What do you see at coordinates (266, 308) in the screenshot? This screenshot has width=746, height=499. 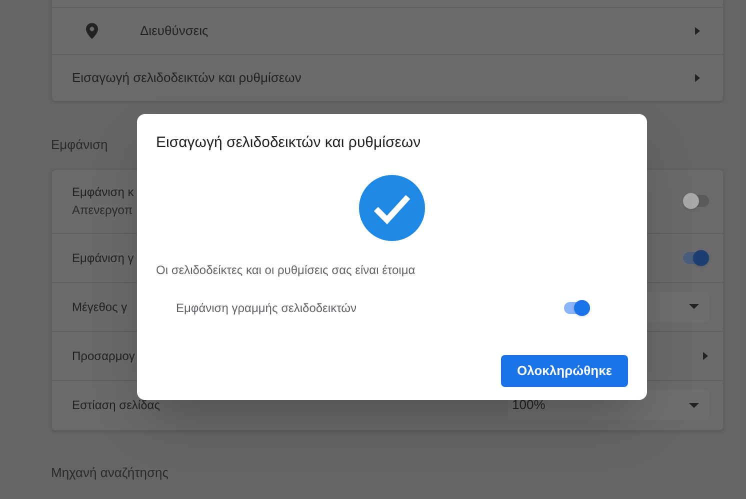 I see `toggle-label: Εμφάνιση γραμμής σελιδοδεικτών` at bounding box center [266, 308].